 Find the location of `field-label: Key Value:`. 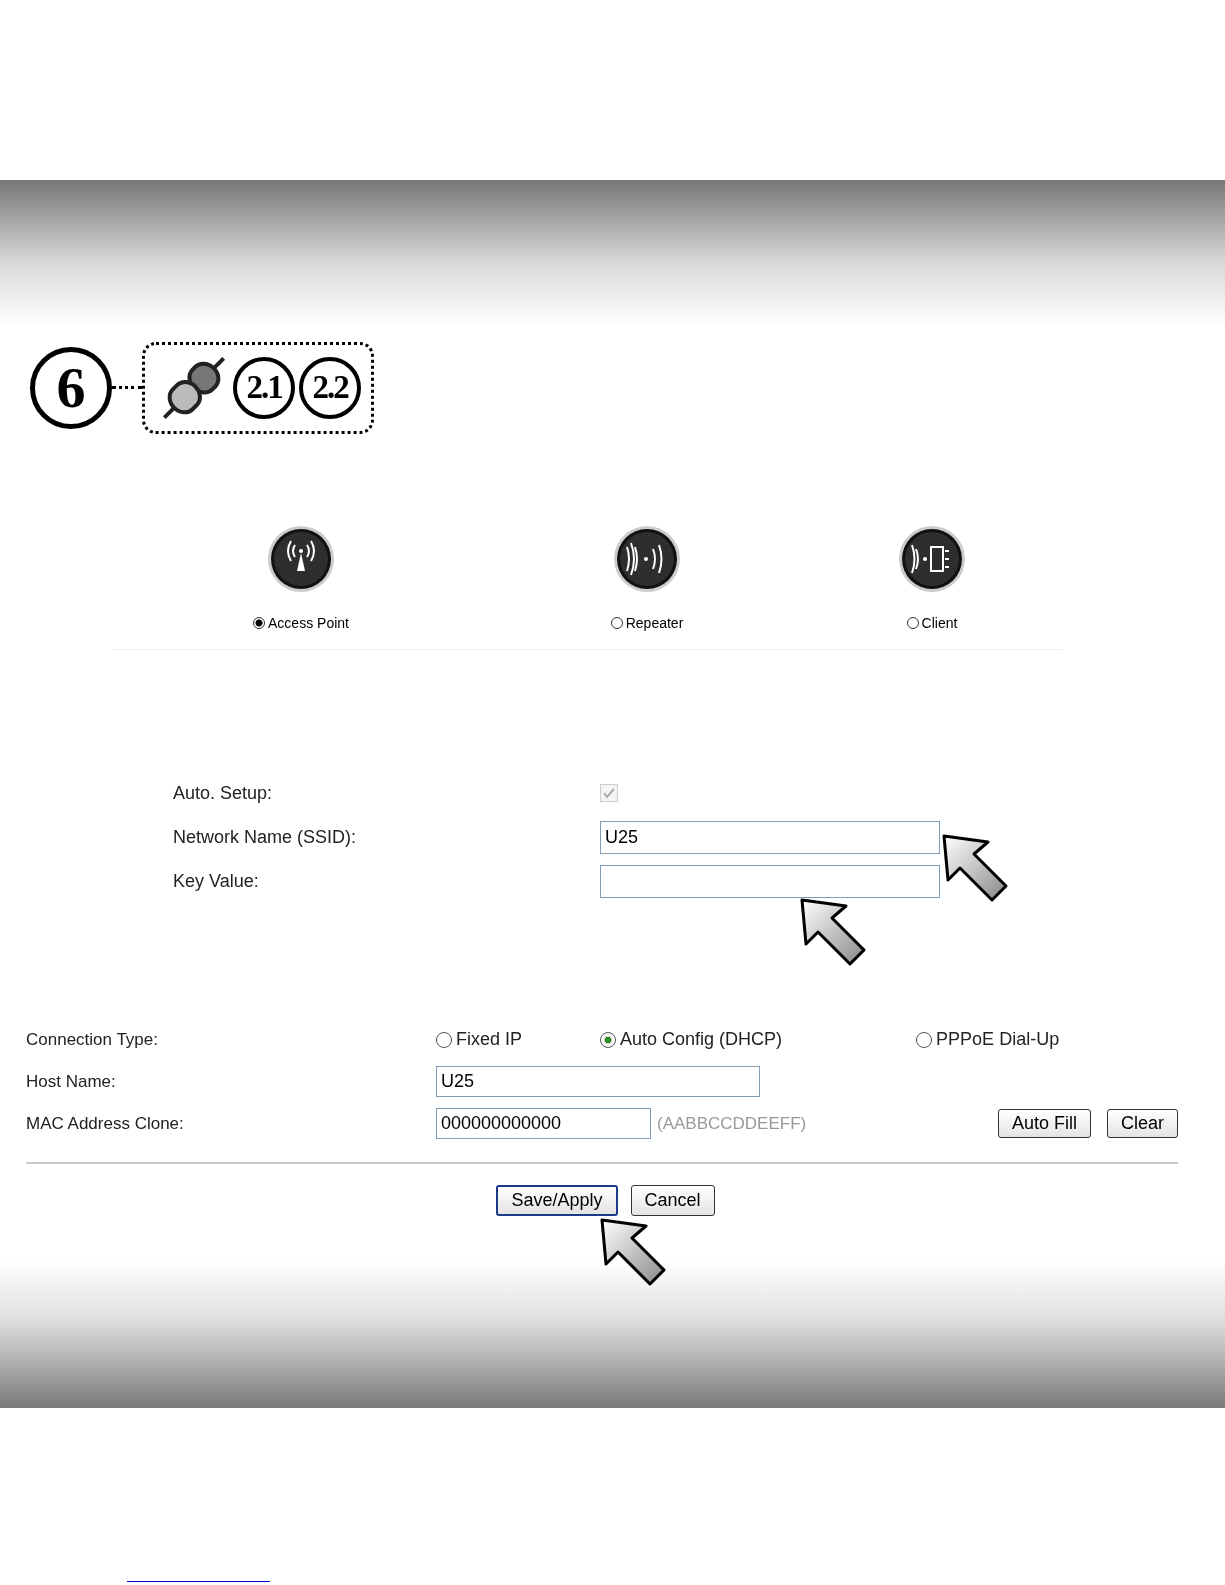

field-label: Key Value: is located at coordinates (216, 881).